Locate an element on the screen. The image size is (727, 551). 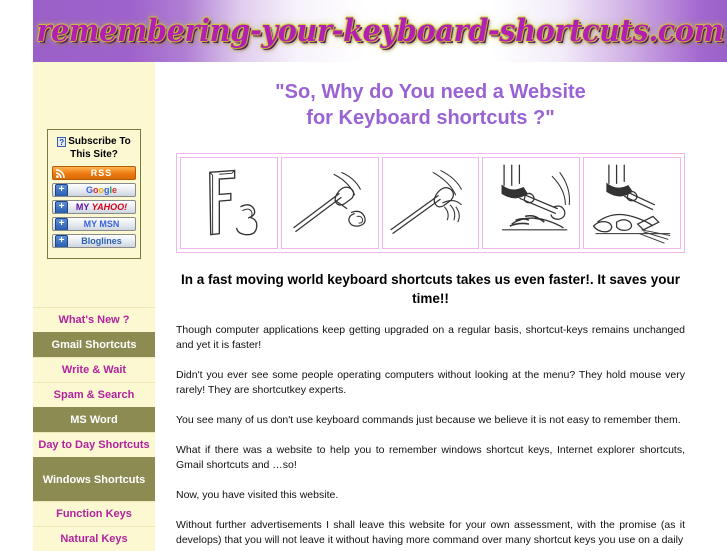
comic-strip is located at coordinates (430, 203).